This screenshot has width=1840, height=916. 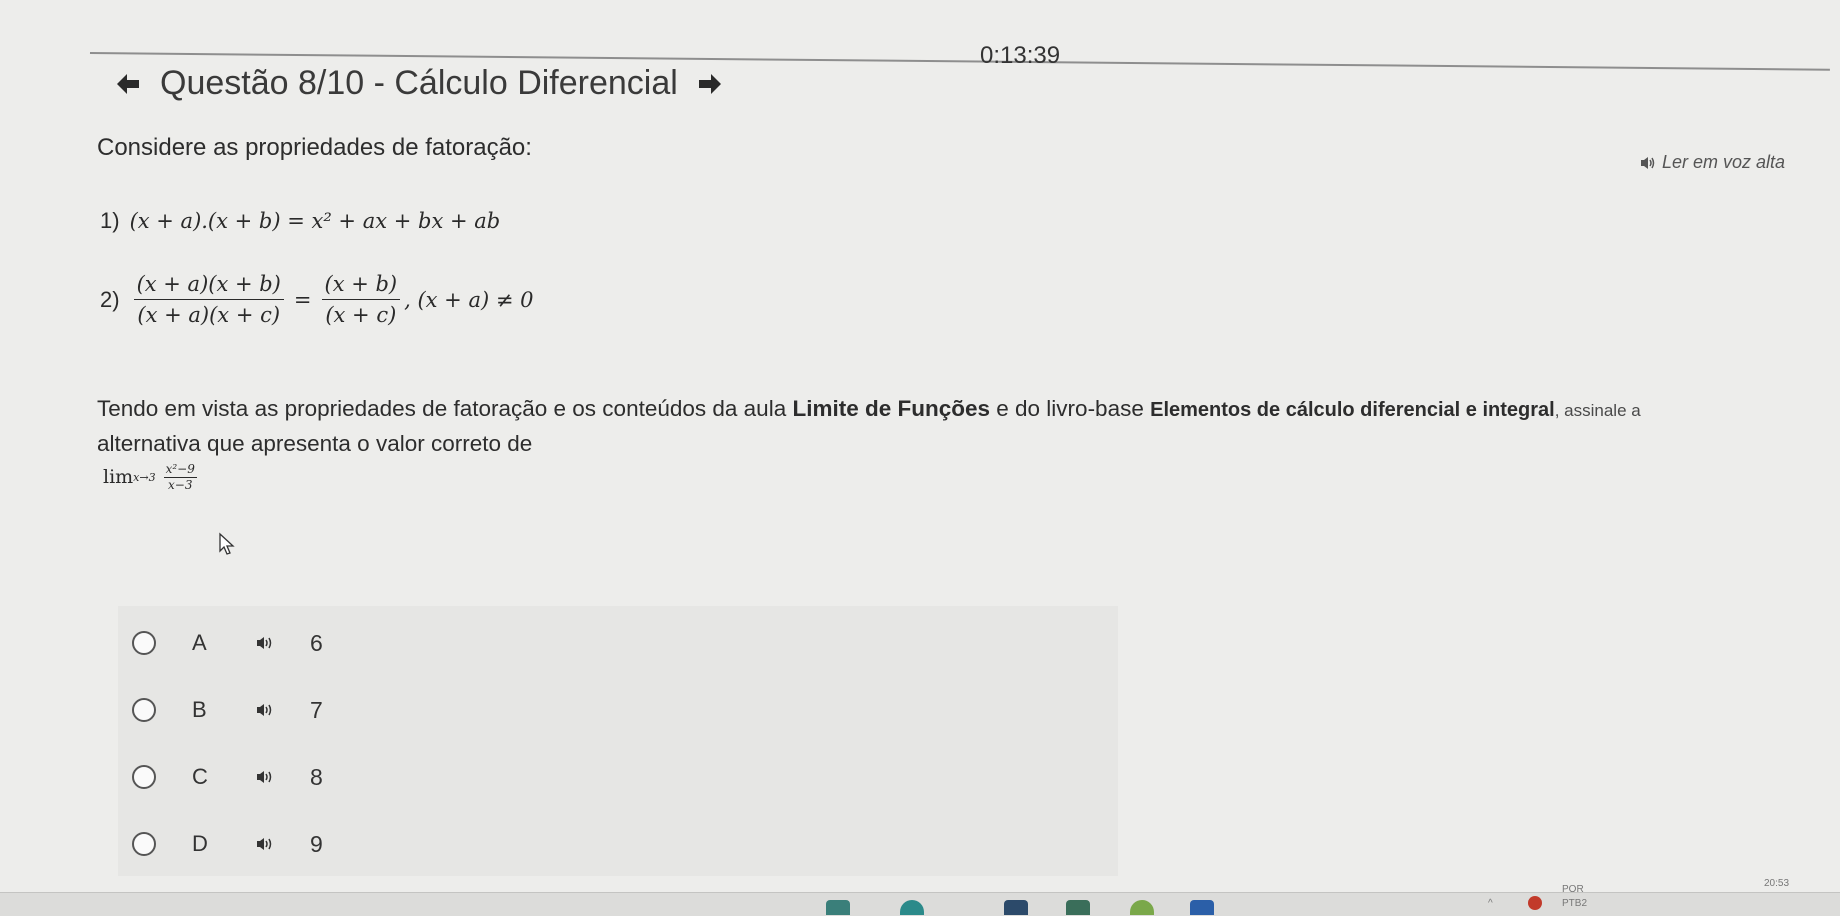 I want to click on chevron-up-icon: ^, so click(x=1490, y=903).